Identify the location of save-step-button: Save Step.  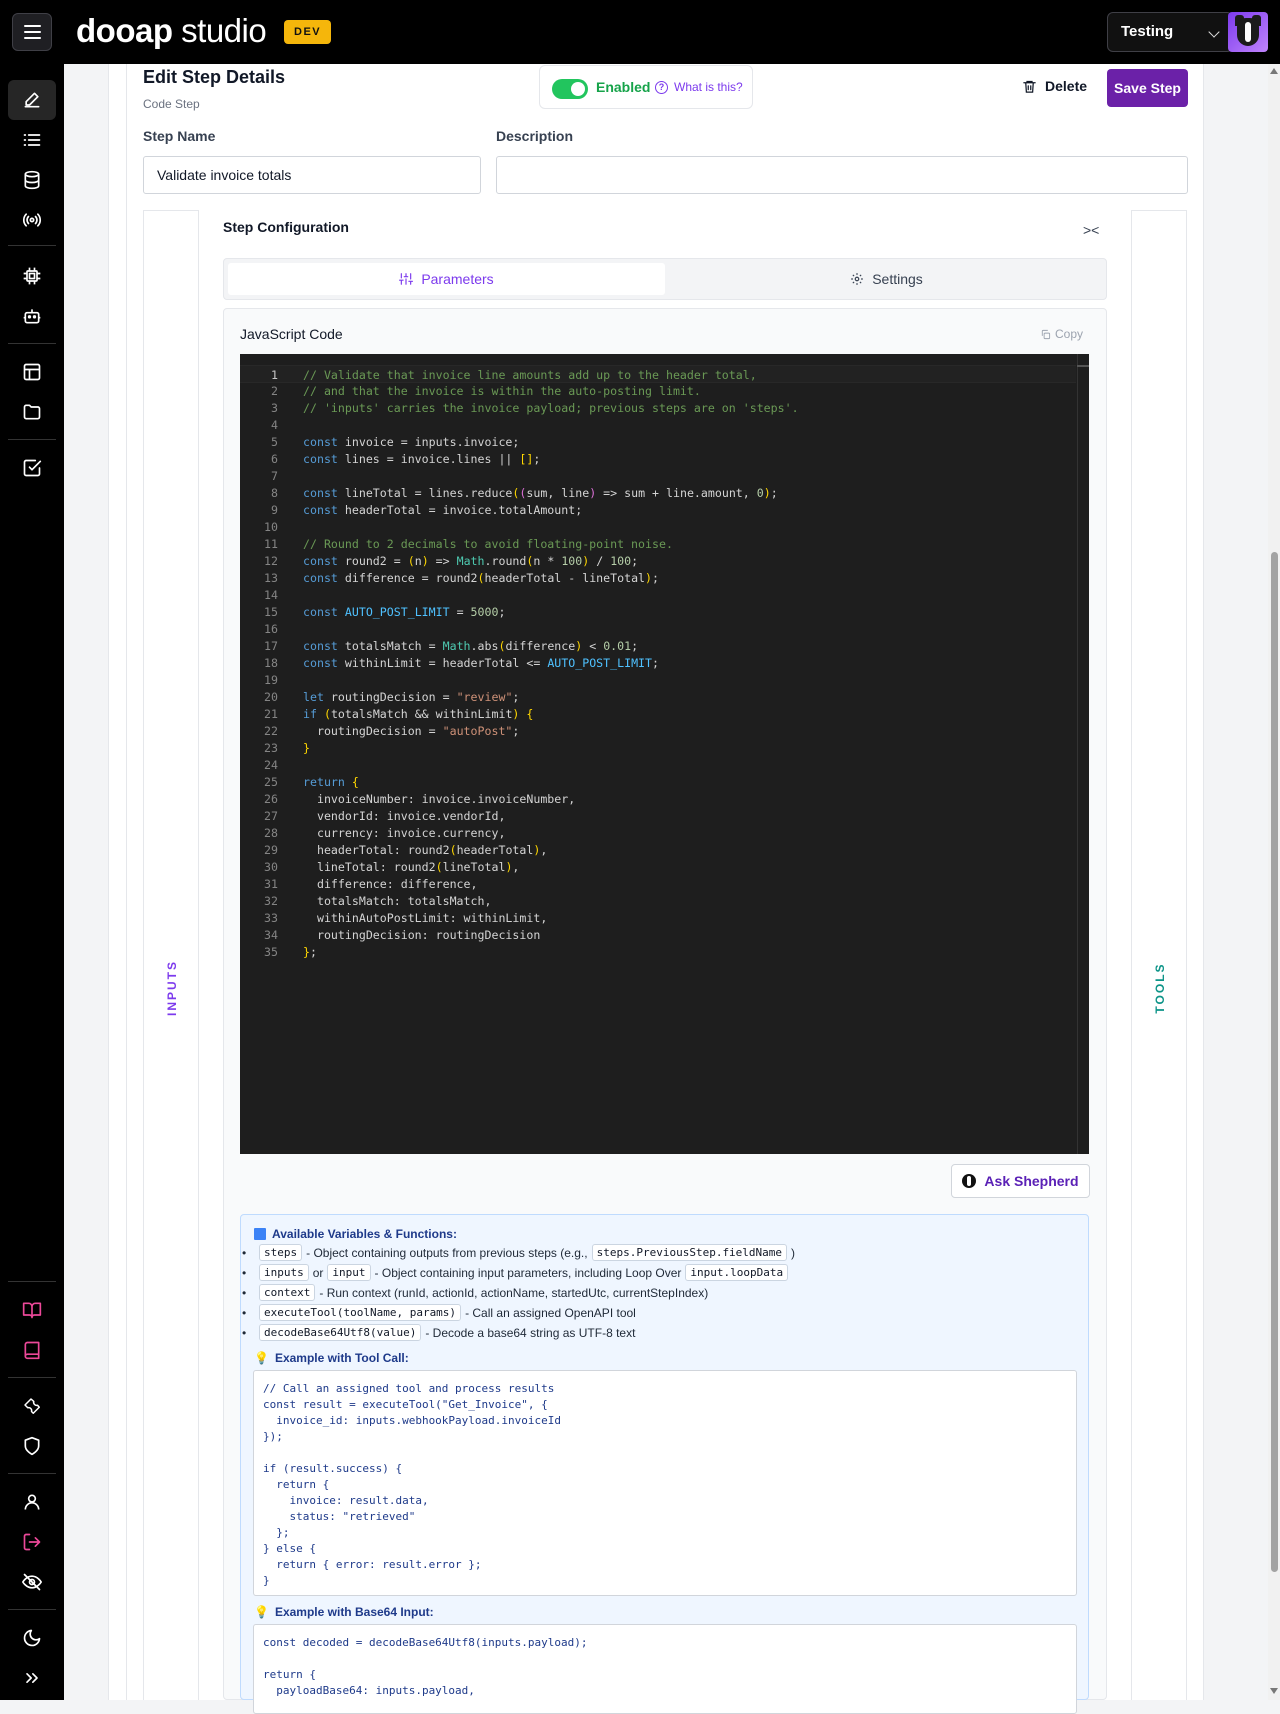
(1147, 88).